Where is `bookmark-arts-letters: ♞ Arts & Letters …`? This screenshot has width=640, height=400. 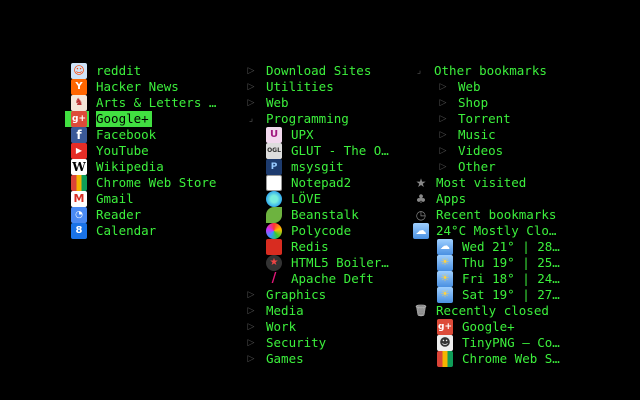
bookmark-arts-letters: ♞ Arts & Letters … is located at coordinates (143, 103).